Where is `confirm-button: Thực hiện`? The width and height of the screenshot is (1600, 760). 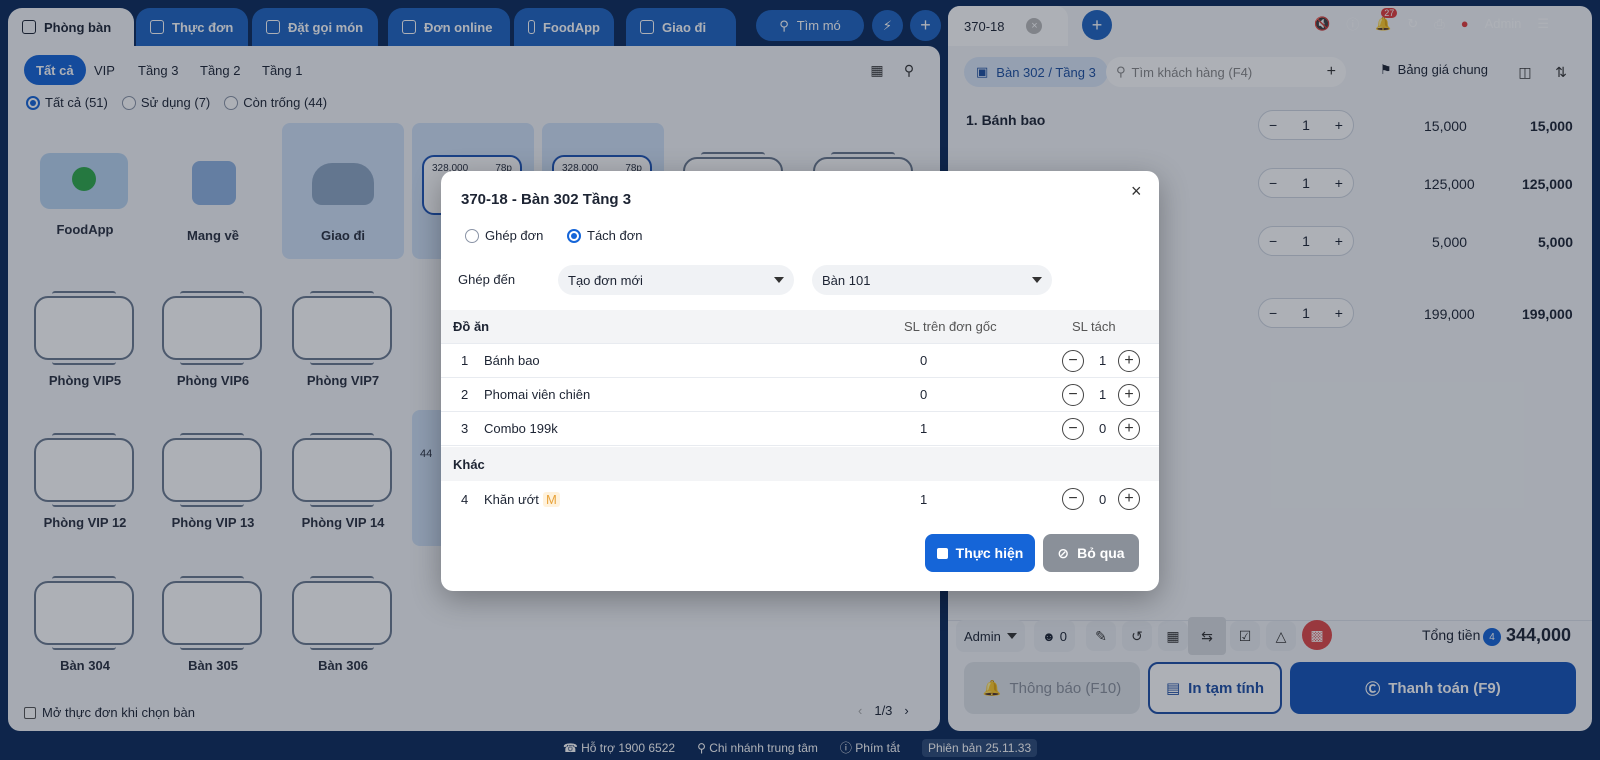 confirm-button: Thực hiện is located at coordinates (980, 553).